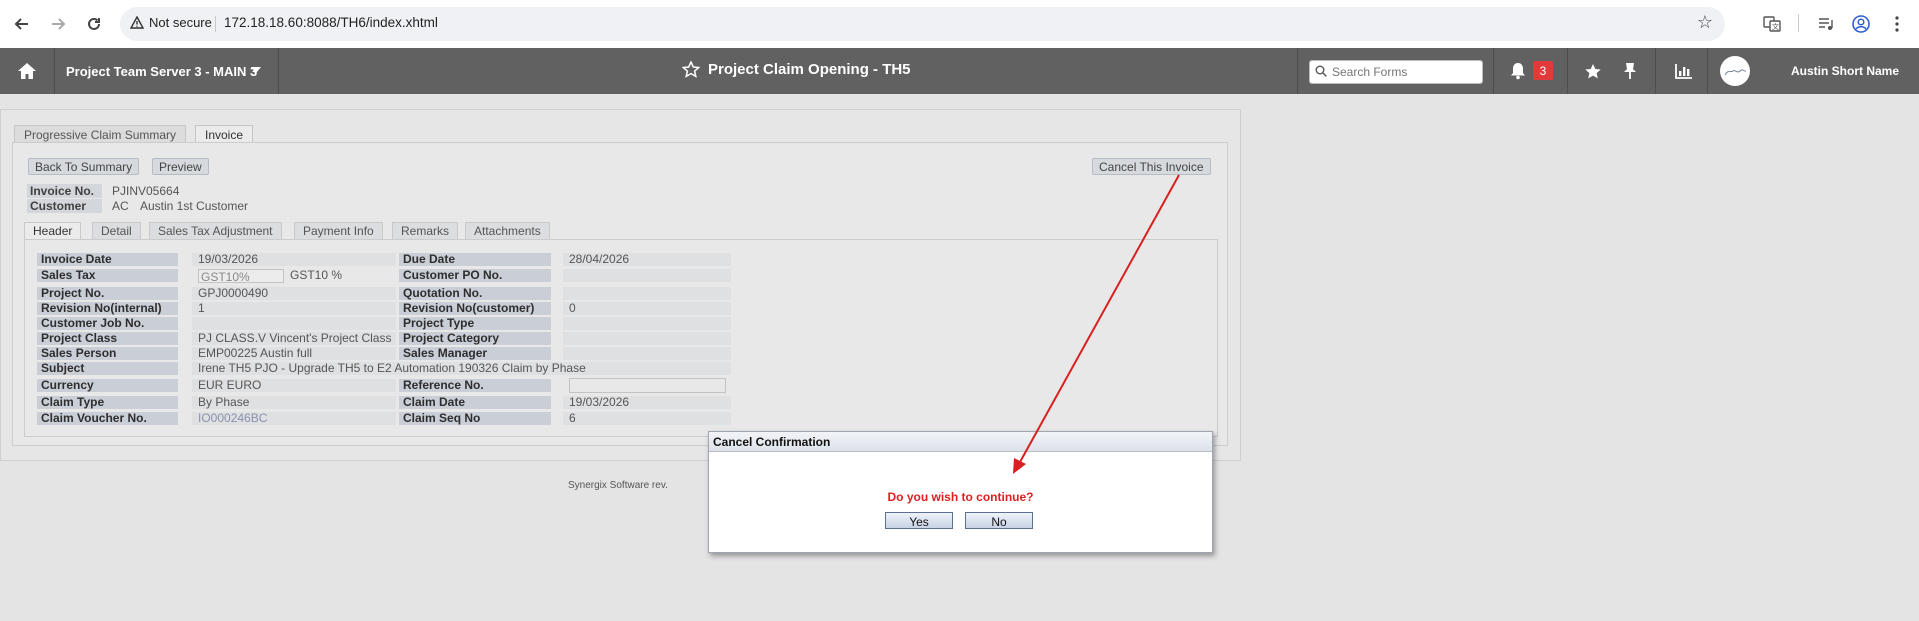 The height and width of the screenshot is (621, 1919). Describe the element at coordinates (107, 259) in the screenshot. I see `invoice-date-label: Invoice Date` at that location.